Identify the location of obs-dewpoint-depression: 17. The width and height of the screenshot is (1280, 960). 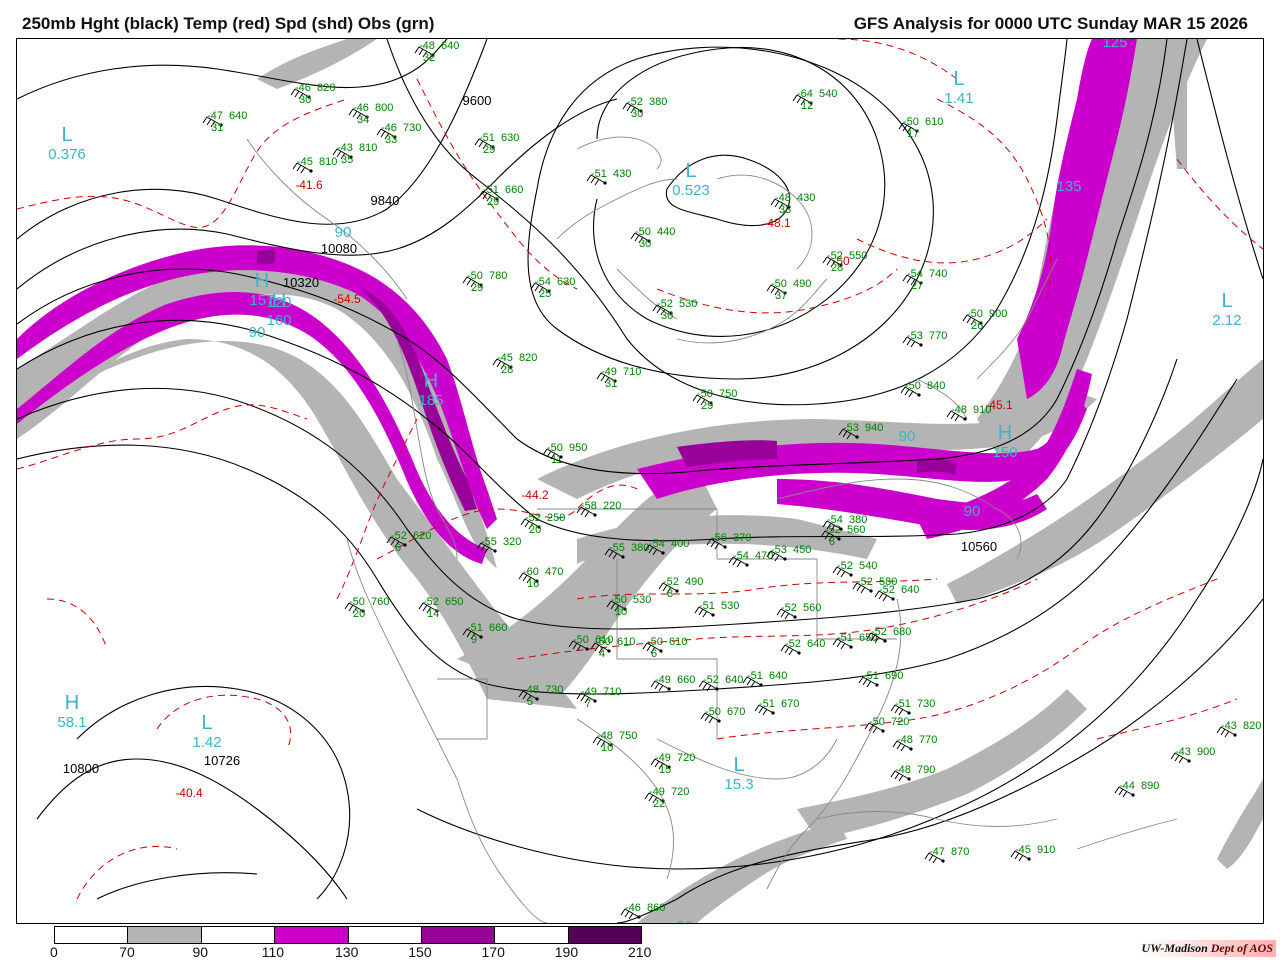
(913, 134).